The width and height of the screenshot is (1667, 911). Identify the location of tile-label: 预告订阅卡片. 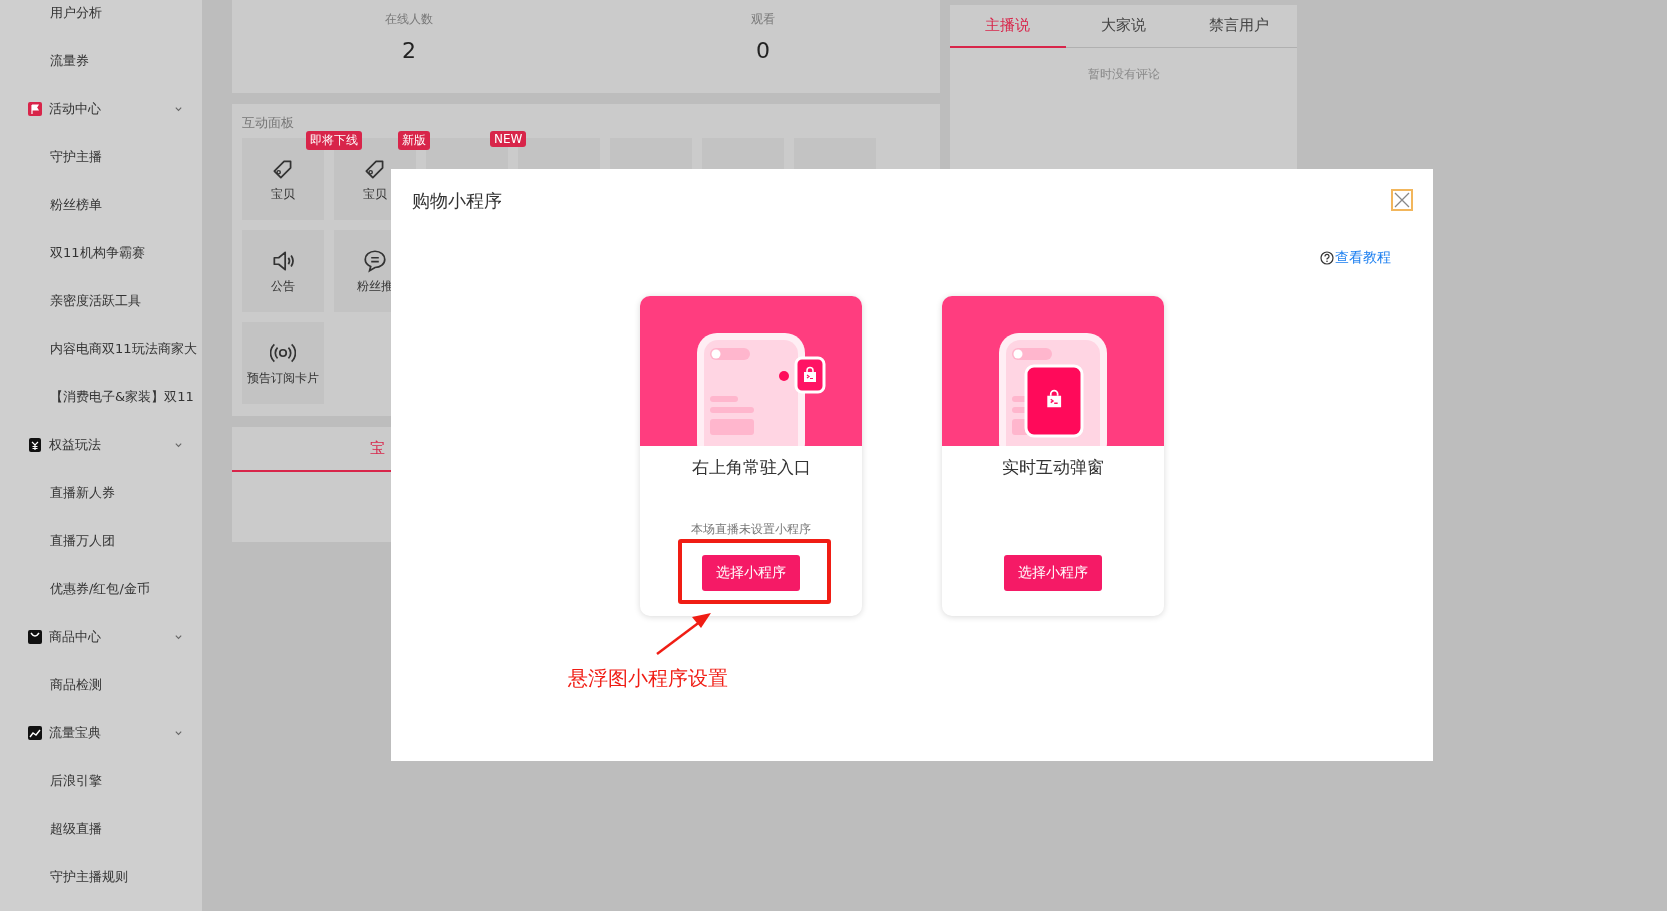
(283, 378).